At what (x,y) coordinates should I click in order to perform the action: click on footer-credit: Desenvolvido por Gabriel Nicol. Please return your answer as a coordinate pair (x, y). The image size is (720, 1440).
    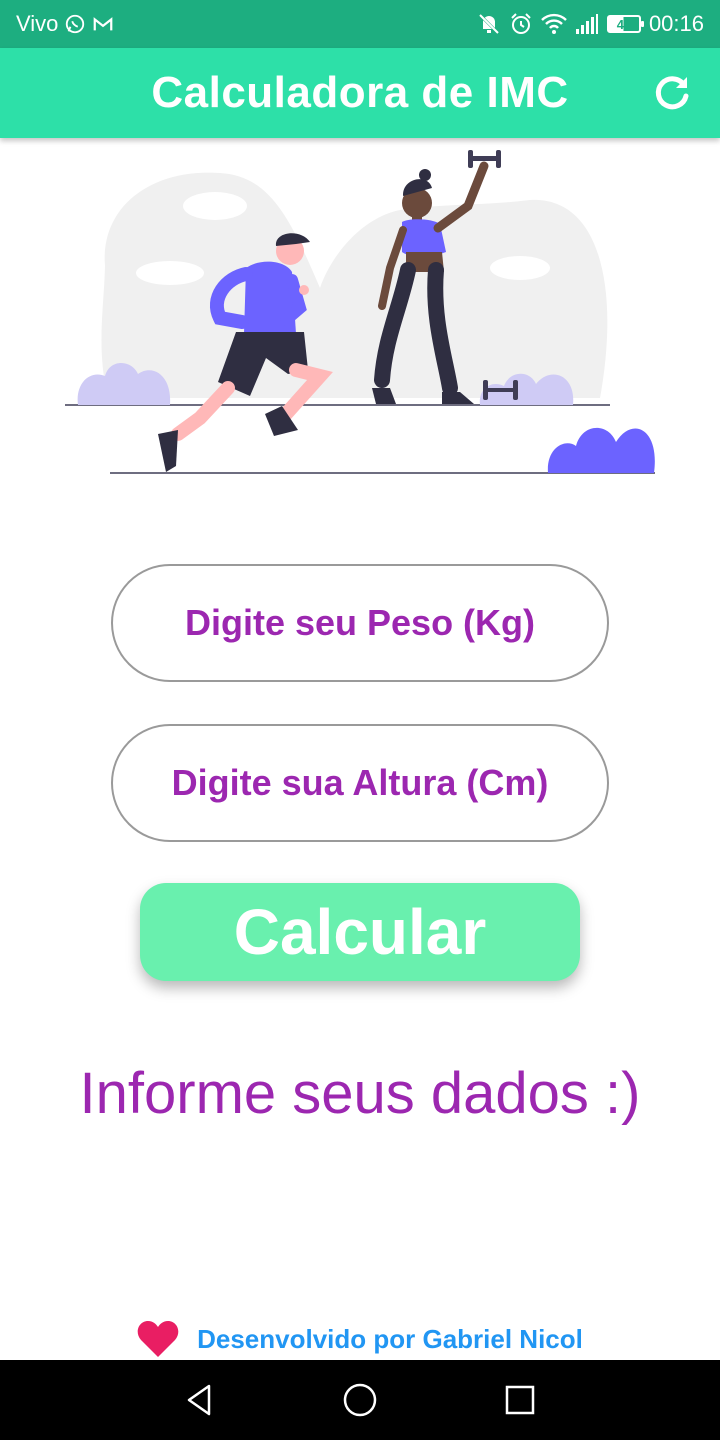
    Looking at the image, I should click on (390, 1338).